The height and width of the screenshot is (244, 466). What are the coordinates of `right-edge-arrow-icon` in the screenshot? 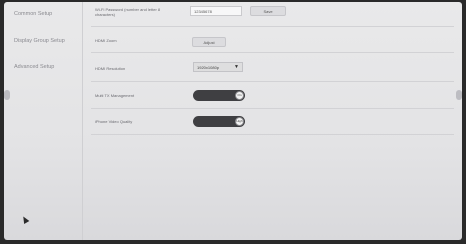 It's located at (459, 95).